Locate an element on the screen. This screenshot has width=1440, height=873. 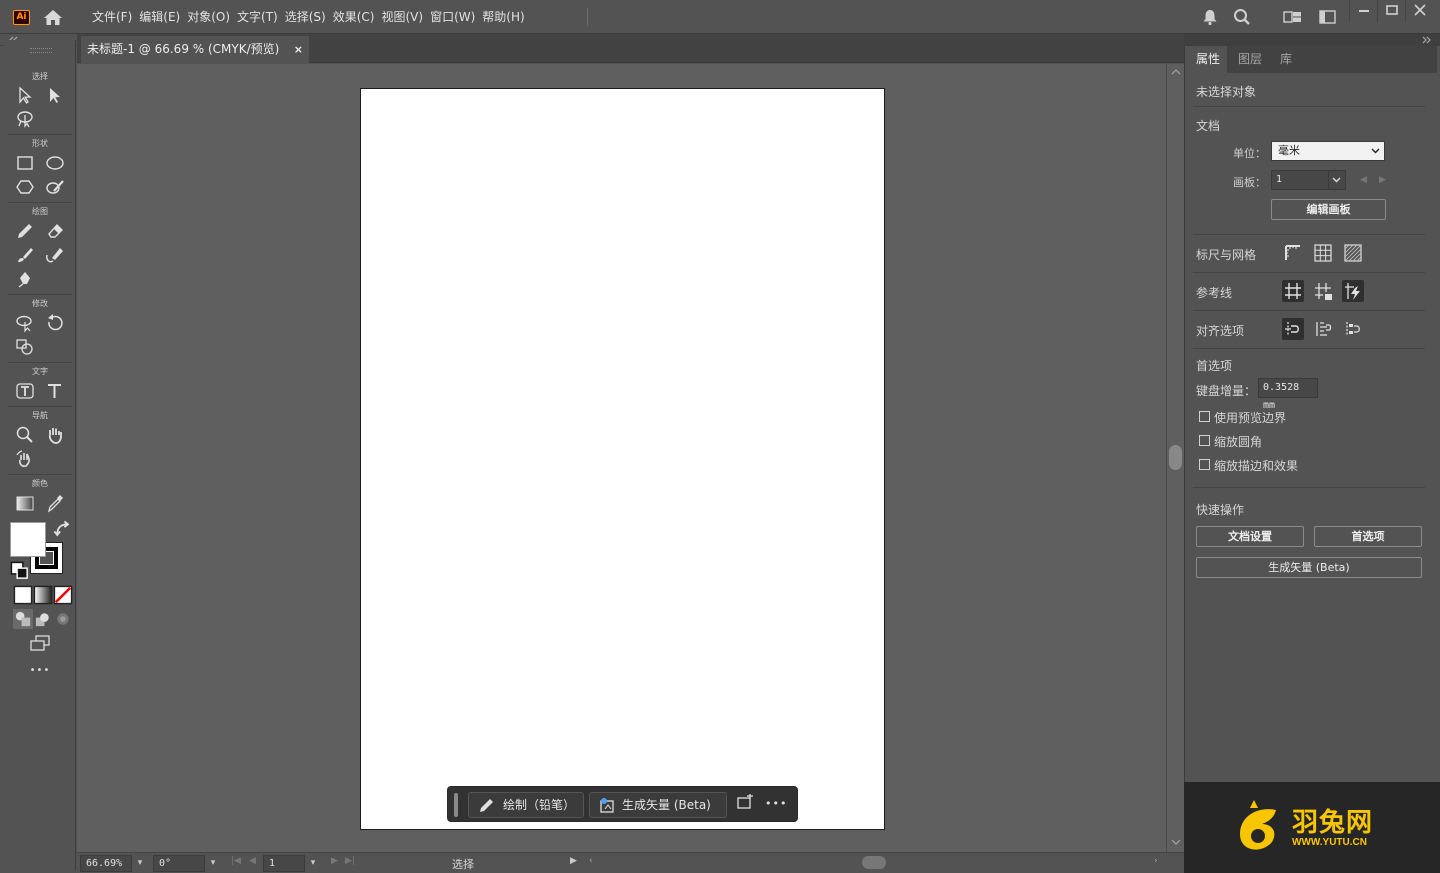
rotate-tool-icon is located at coordinates (55, 323).